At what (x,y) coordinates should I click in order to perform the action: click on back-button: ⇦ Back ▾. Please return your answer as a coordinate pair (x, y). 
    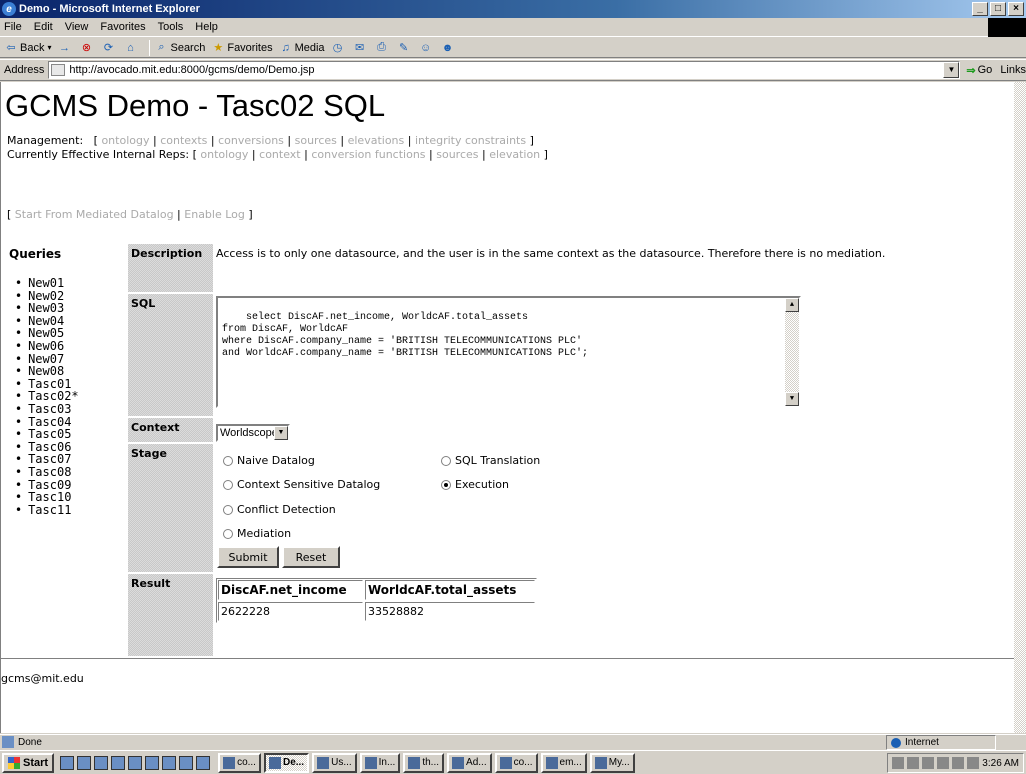
    Looking at the image, I should click on (27, 48).